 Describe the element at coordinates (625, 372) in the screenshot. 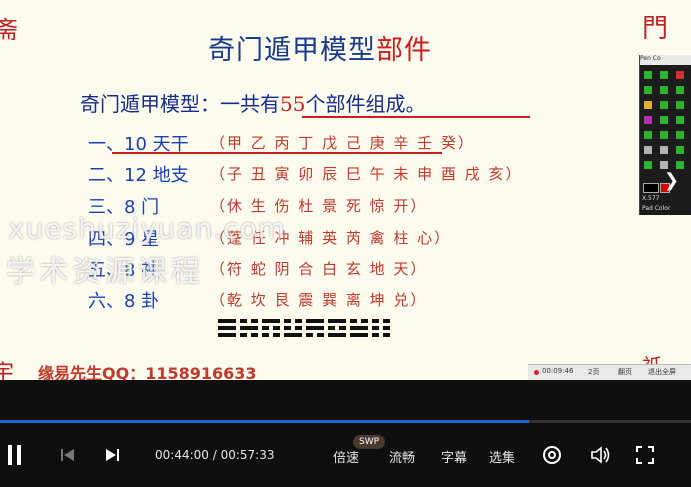

I see `slide-bar-flip: 翻页` at that location.